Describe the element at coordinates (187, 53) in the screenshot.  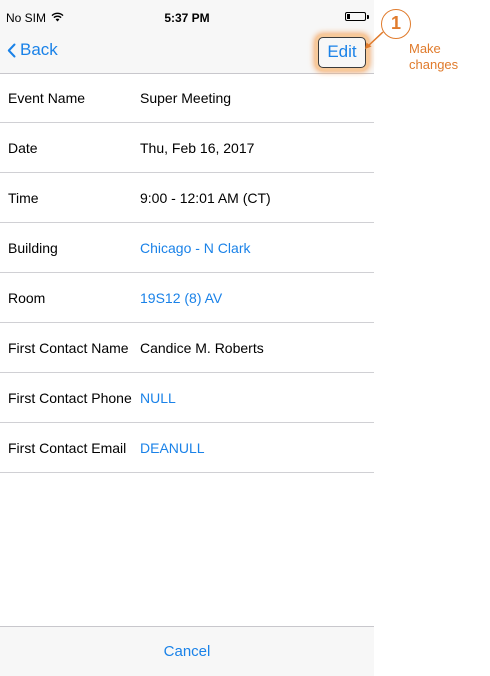
I see `navigation-bar: Back Edit` at that location.